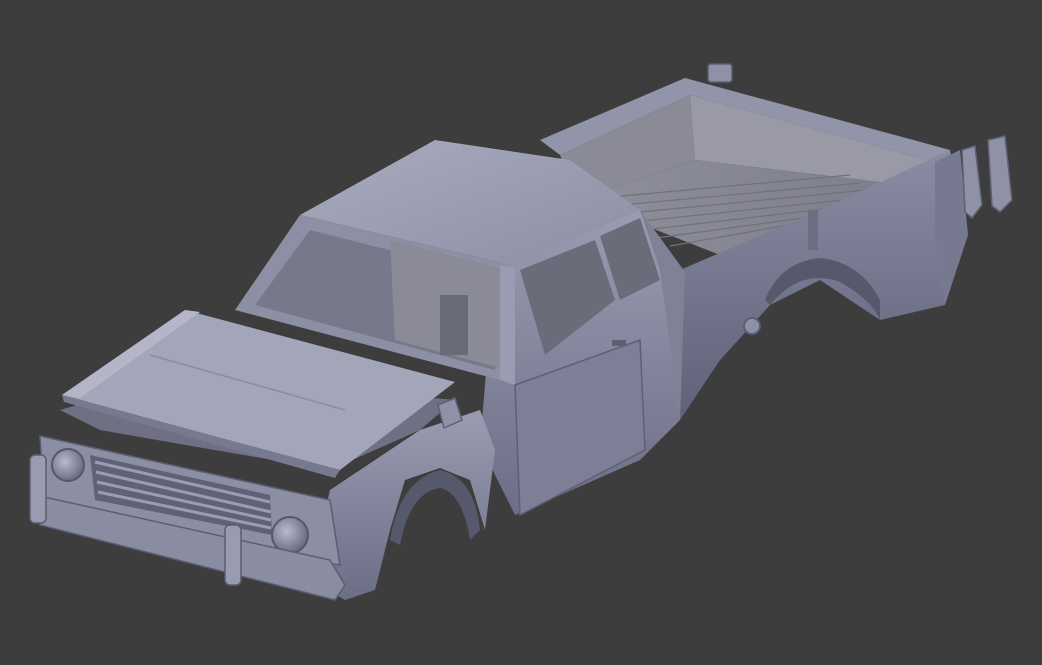 The height and width of the screenshot is (665, 1042). Describe the element at coordinates (454, 325) in the screenshot. I see `rear-window-opening` at that location.